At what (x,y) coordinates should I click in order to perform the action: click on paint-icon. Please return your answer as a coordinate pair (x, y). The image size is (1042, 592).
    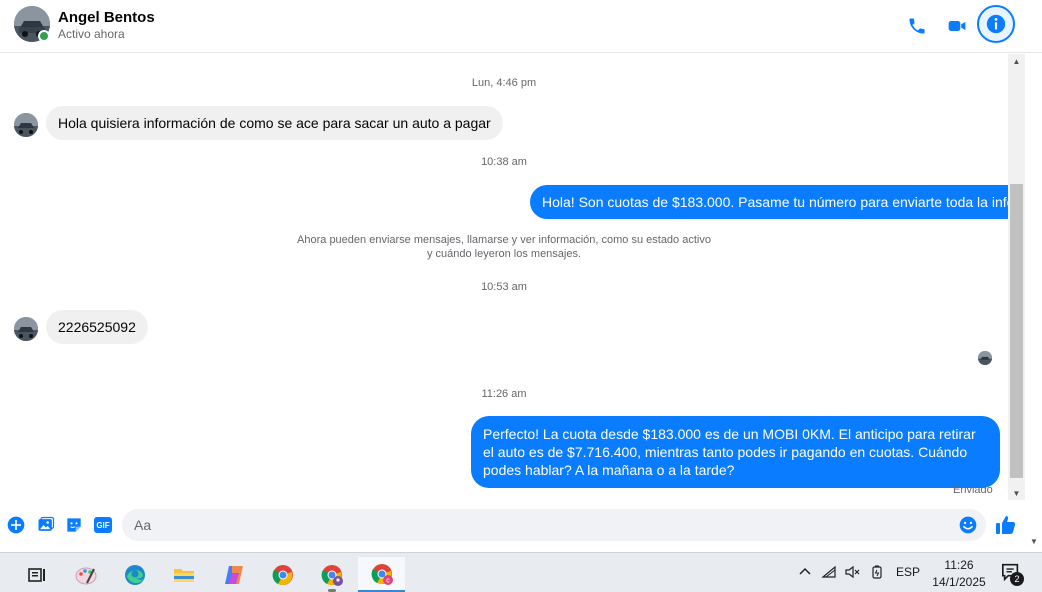
    Looking at the image, I should click on (86, 576).